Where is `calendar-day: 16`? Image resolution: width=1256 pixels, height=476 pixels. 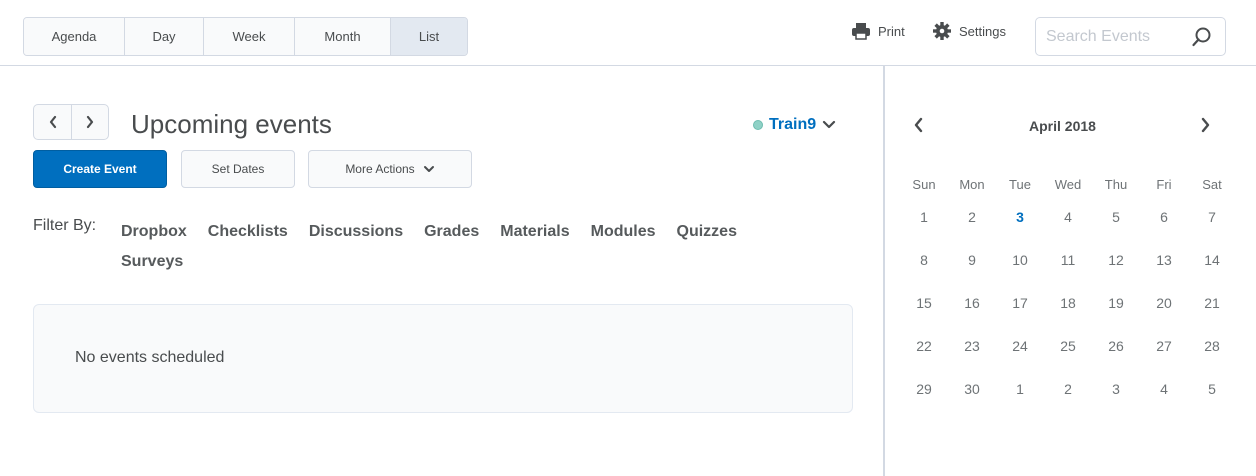
calendar-day: 16 is located at coordinates (972, 316).